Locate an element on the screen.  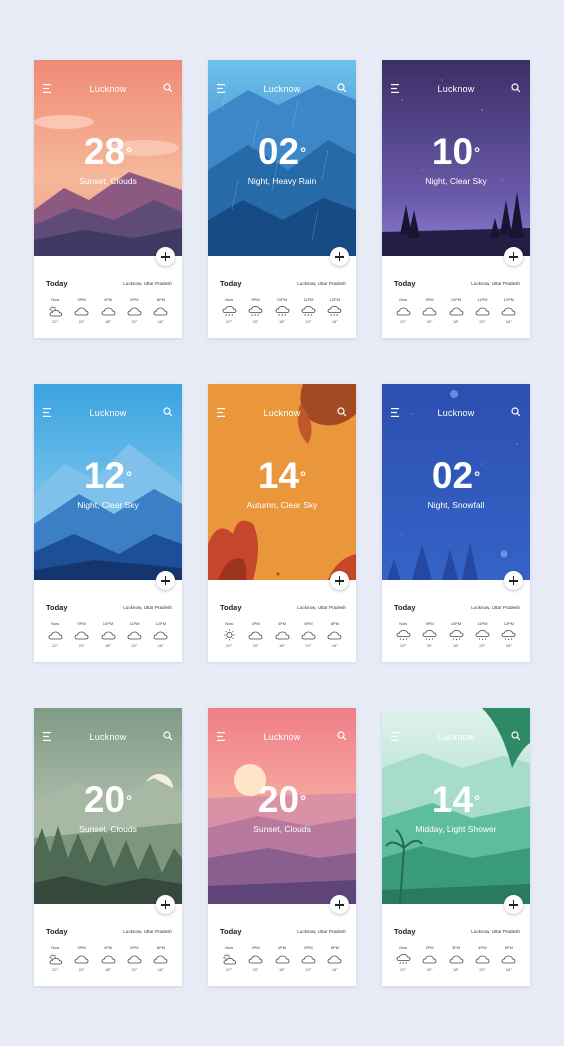
hour-forecast-item: 11PM 22° is located at coordinates (134, 634).